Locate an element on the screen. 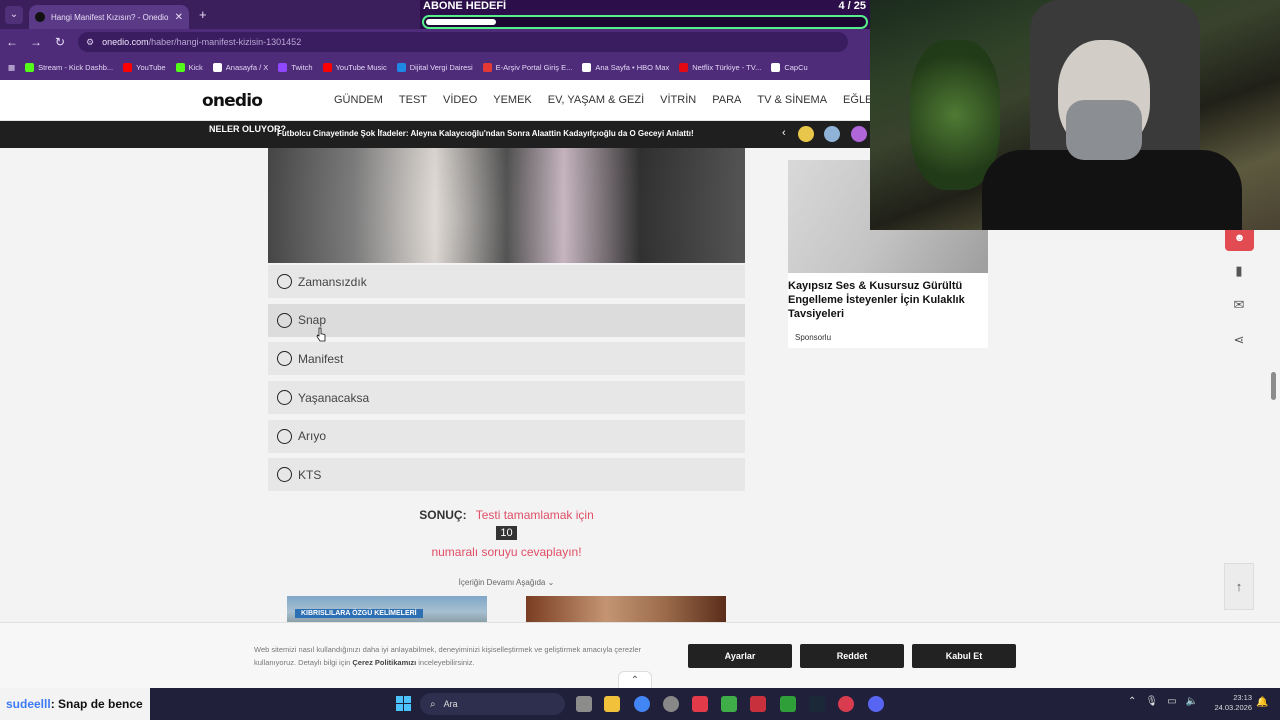 This screenshot has width=1280, height=720. goal-title: ABONE HEDEFİ is located at coordinates (465, 6).